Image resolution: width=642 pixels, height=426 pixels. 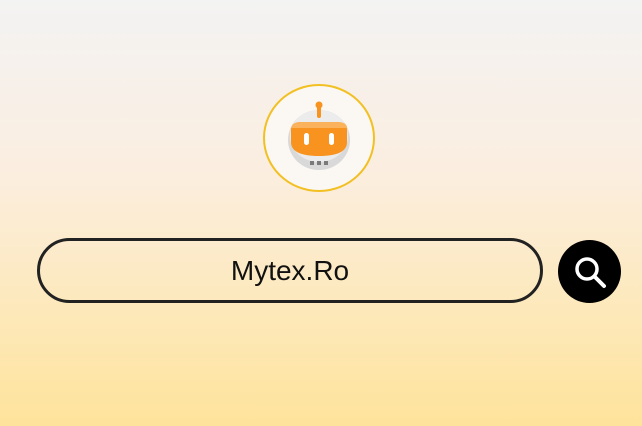 I want to click on search-icon, so click(x=590, y=272).